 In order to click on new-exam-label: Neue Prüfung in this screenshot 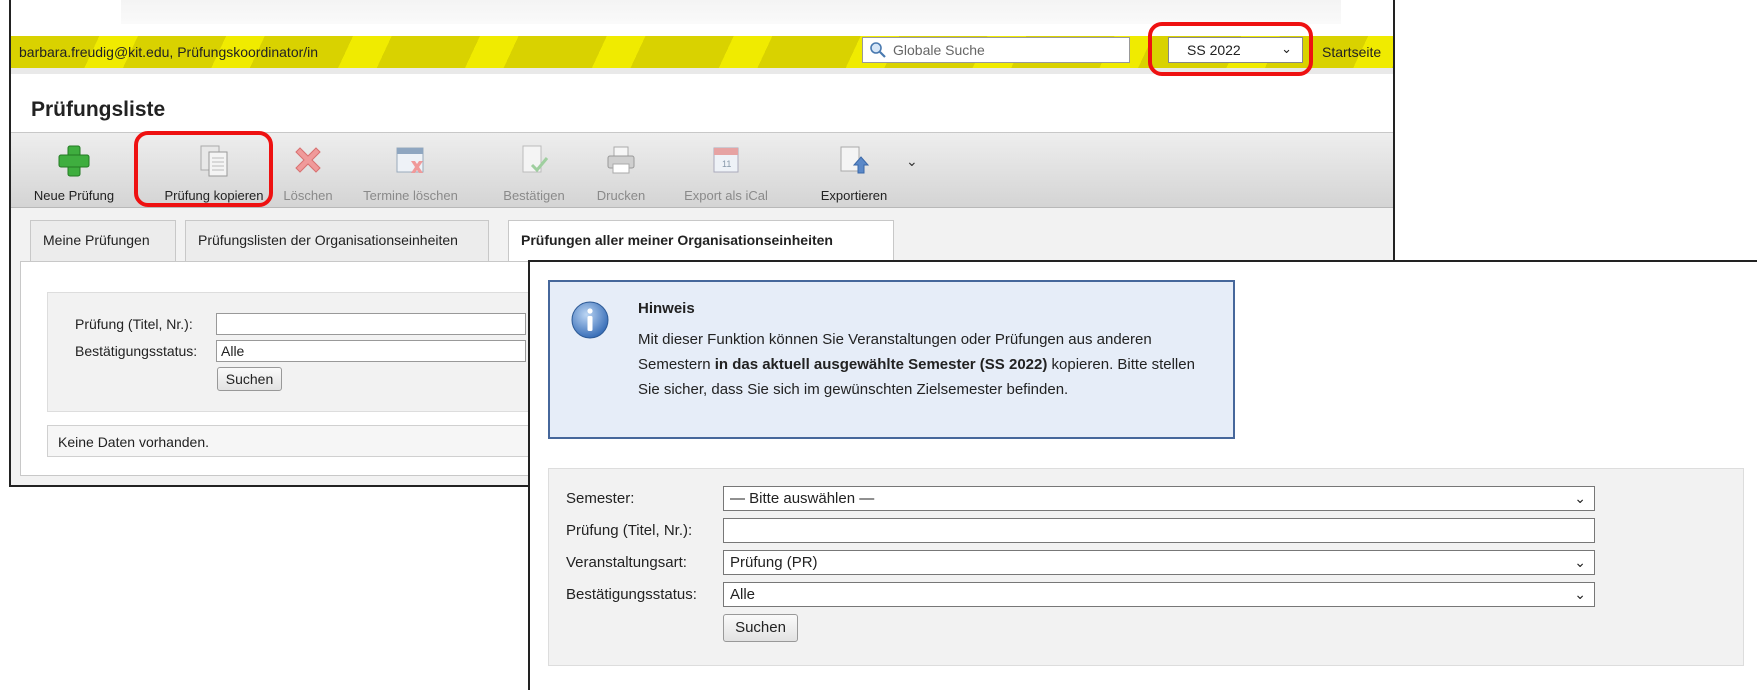, I will do `click(74, 195)`.